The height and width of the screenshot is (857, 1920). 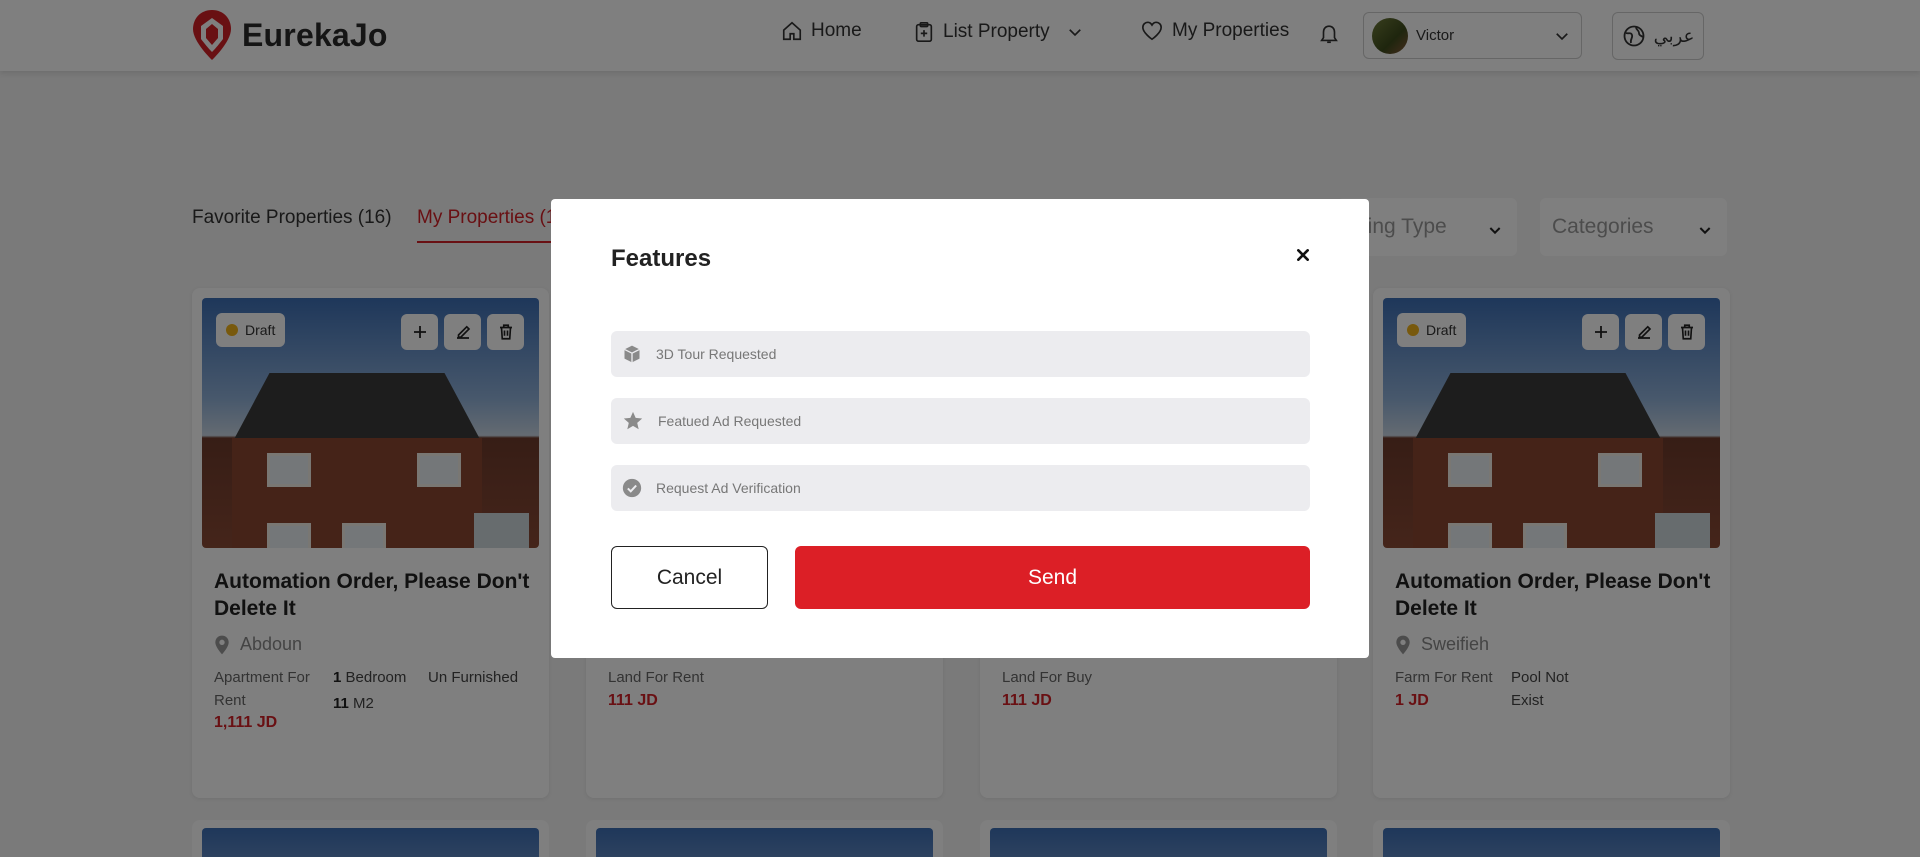 I want to click on cancel-button: Cancel, so click(x=689, y=577).